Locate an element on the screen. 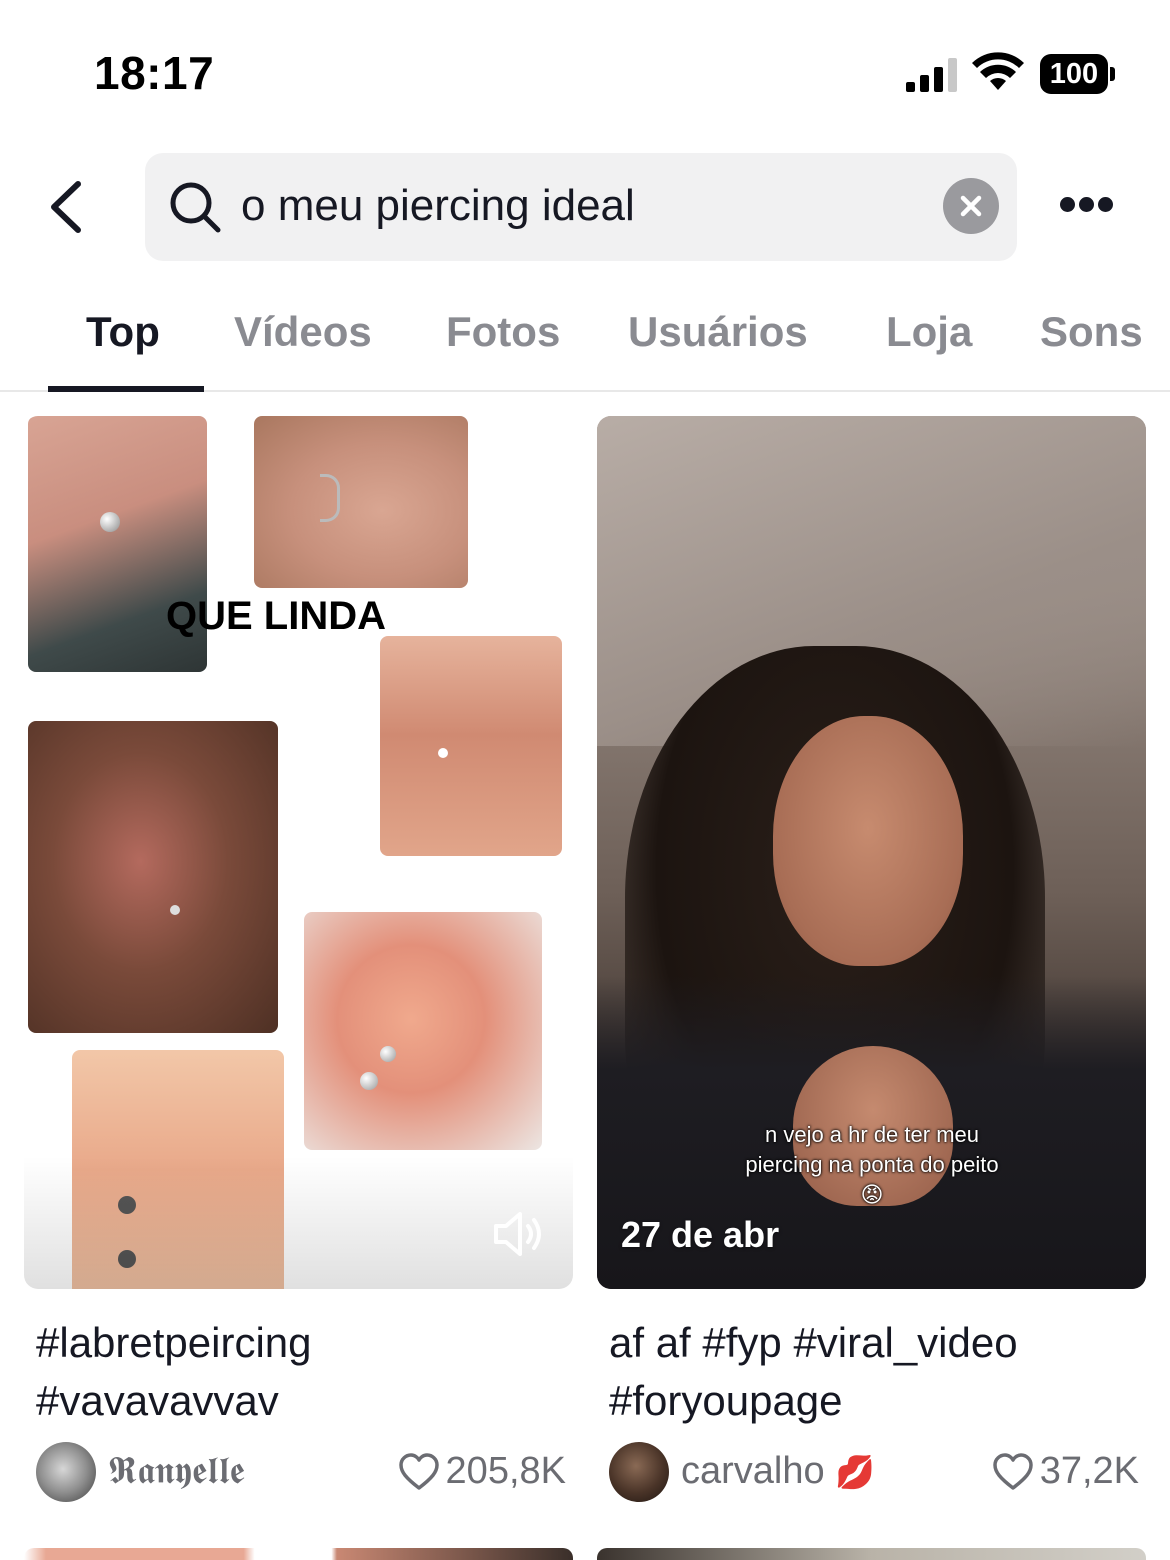  card-footer: carvalho 💋 37,2K is located at coordinates (874, 1473).